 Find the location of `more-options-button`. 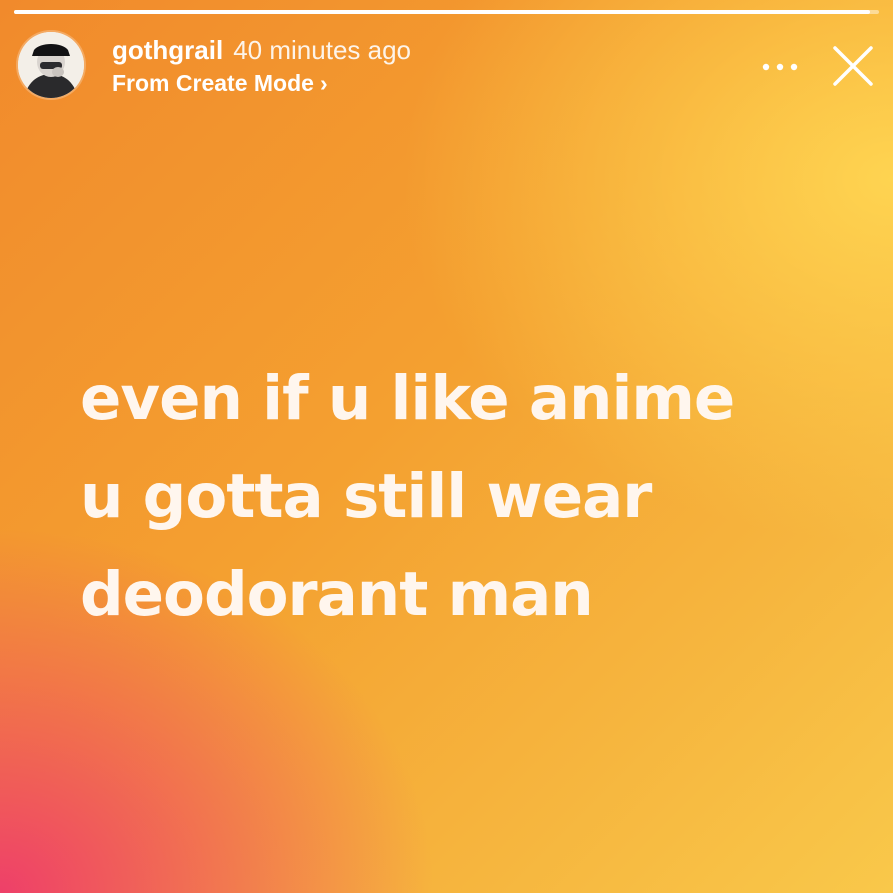

more-options-button is located at coordinates (780, 67).